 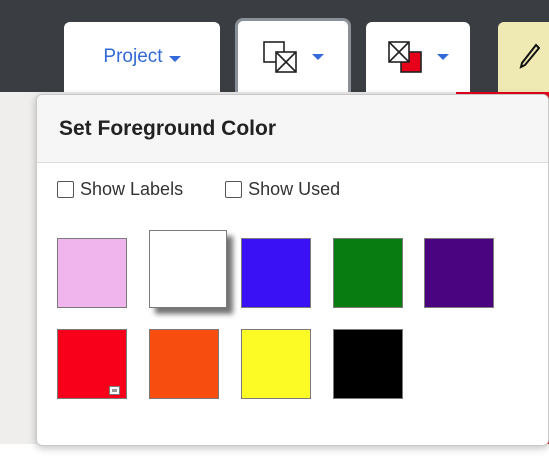 I want to click on show-labels-option: Show Labels, so click(x=120, y=189).